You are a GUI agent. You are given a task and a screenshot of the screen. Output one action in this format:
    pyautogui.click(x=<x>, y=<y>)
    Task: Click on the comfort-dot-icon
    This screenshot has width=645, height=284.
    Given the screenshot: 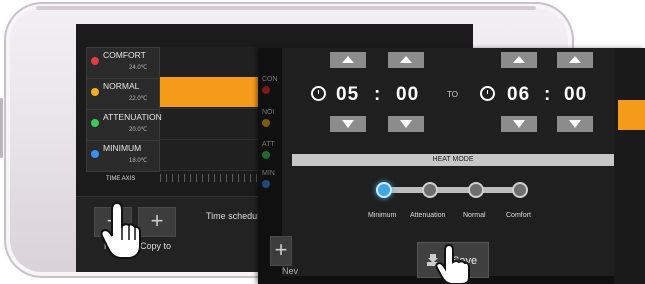 What is the action you would take?
    pyautogui.click(x=95, y=61)
    